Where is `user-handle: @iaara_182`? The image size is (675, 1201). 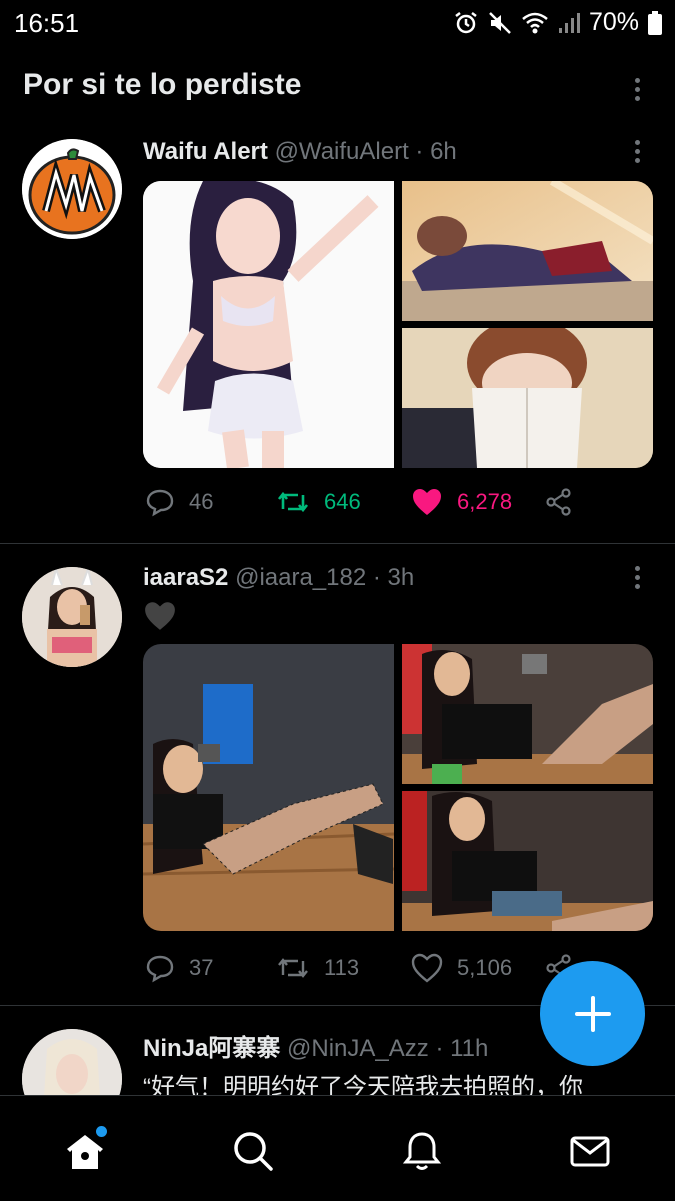 user-handle: @iaara_182 is located at coordinates (300, 577).